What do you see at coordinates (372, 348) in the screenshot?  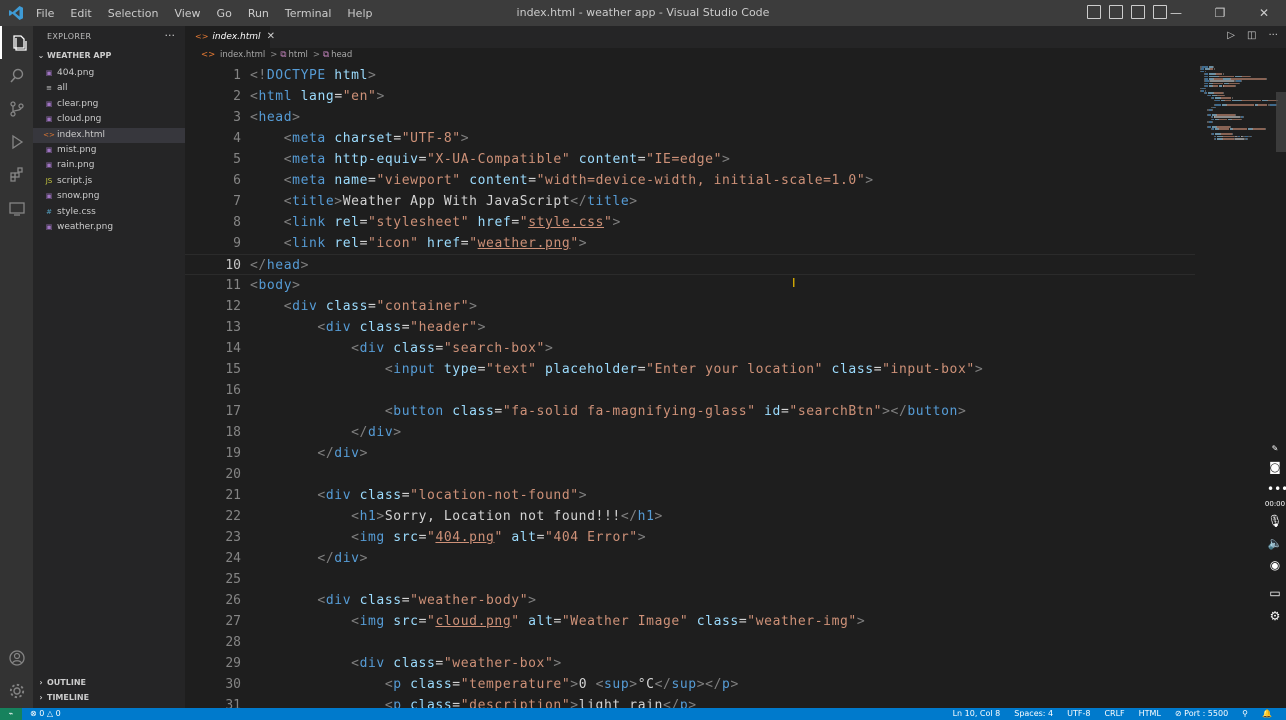 I see `code-token: div` at bounding box center [372, 348].